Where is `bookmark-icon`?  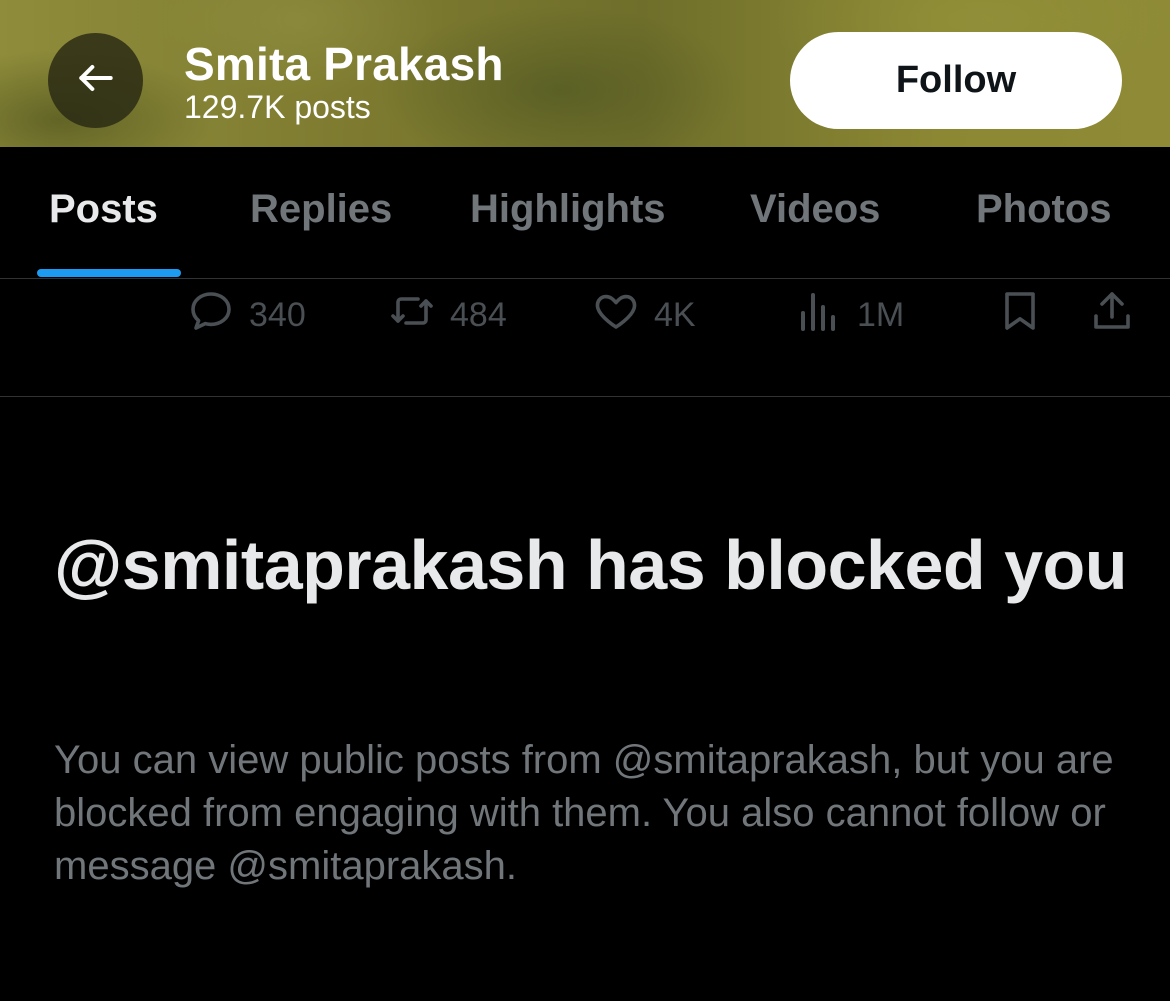
bookmark-icon is located at coordinates (1027, 315).